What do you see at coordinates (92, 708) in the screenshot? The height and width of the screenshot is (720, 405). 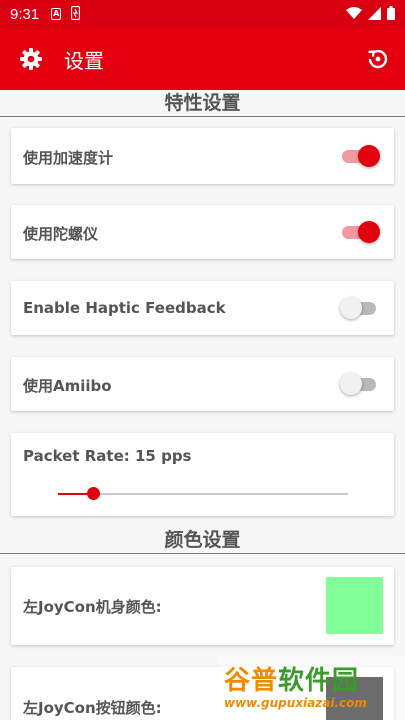 I see `color-label: 左JoyCon按钮颜色:` at bounding box center [92, 708].